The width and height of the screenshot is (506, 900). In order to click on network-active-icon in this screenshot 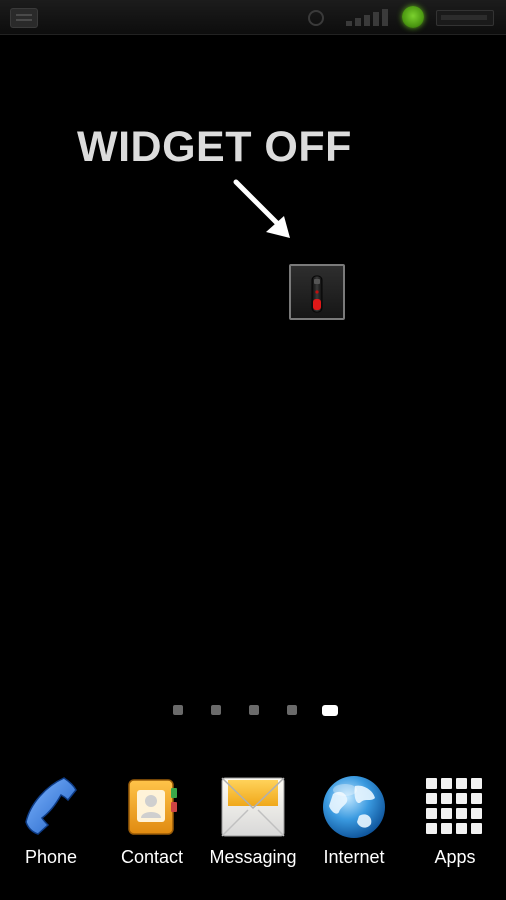, I will do `click(413, 17)`.